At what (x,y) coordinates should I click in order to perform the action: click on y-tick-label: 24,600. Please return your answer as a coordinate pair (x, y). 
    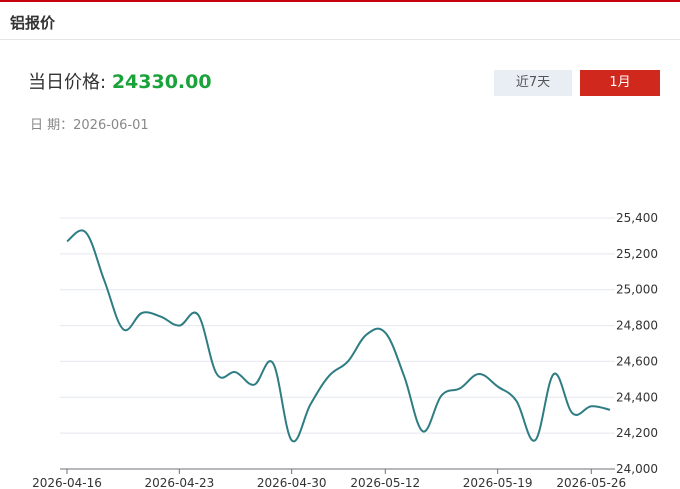
    Looking at the image, I should click on (637, 361).